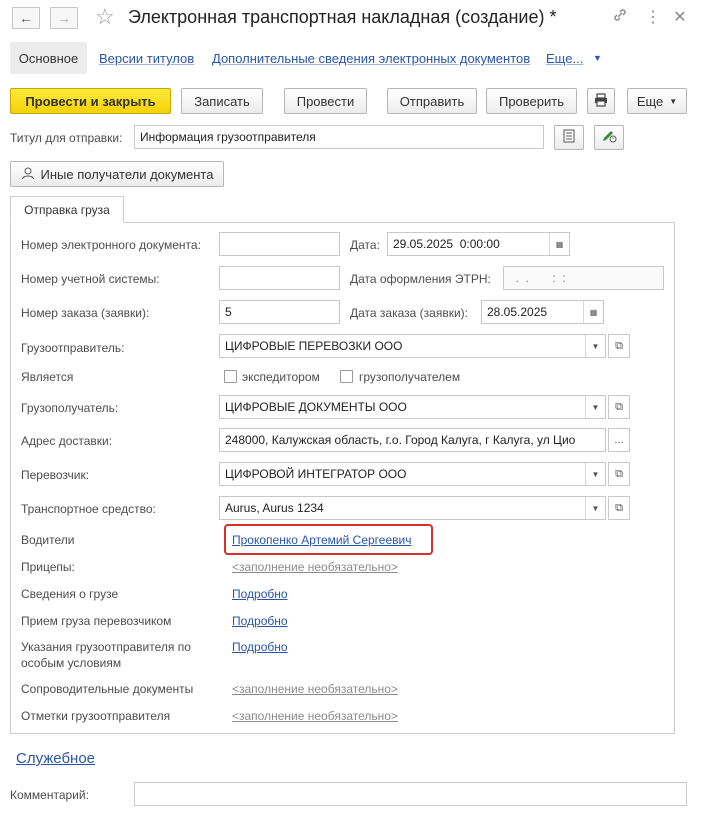 The image size is (703, 818). What do you see at coordinates (49, 795) in the screenshot?
I see `comment-label: Комментарий:` at bounding box center [49, 795].